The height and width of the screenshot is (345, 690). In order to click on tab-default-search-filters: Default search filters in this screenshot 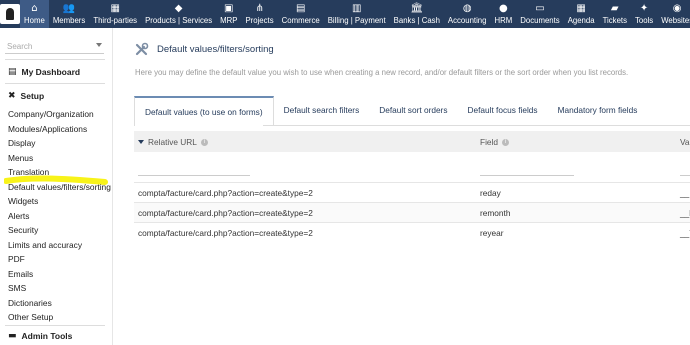, I will do `click(322, 111)`.